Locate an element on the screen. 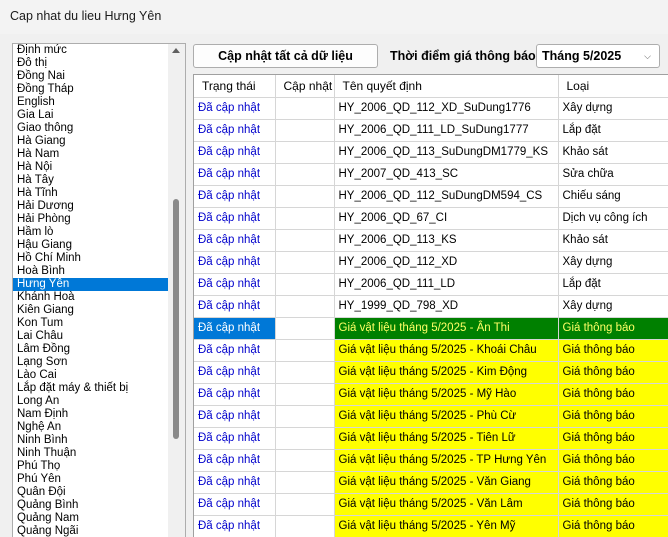 The height and width of the screenshot is (537, 668). province-item: Hà Tĩnh is located at coordinates (91, 193).